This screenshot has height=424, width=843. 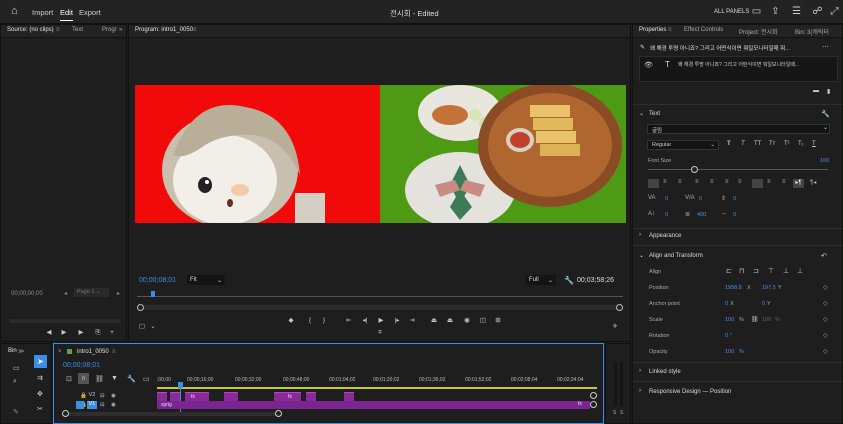 I want to click on program-mini-ruler, so click(x=380, y=295).